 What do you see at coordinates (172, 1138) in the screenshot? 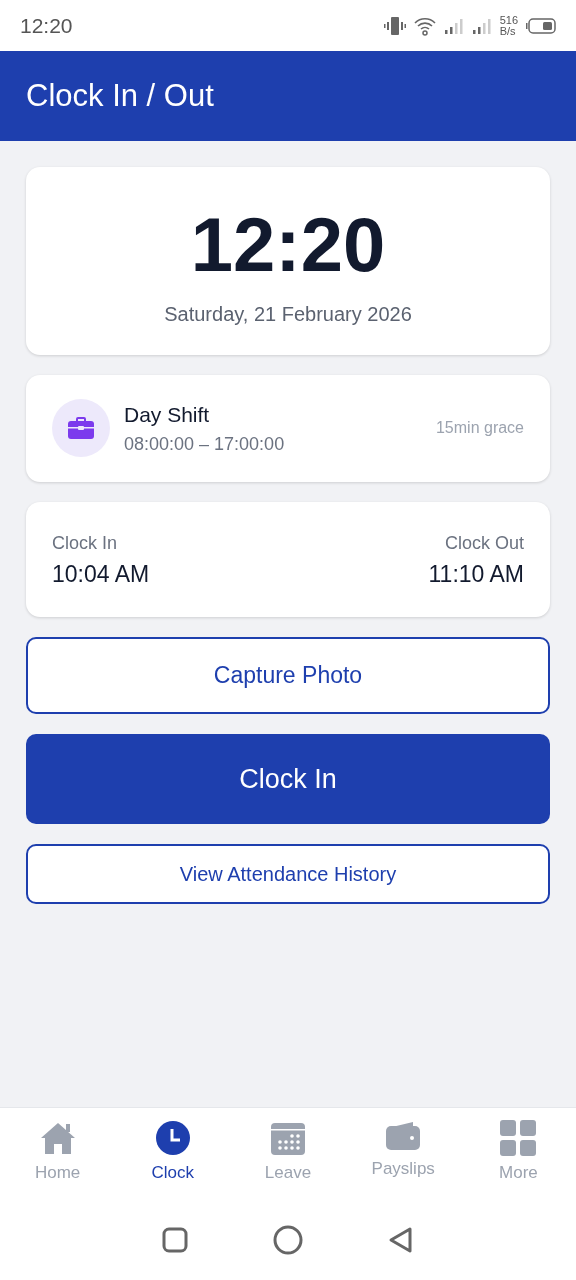
I see `clock-icon` at bounding box center [172, 1138].